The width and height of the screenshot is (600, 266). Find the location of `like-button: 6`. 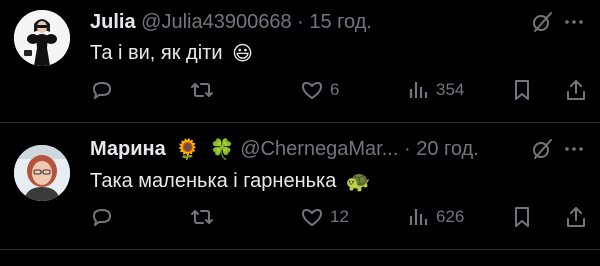

like-button: 6 is located at coordinates (319, 90).